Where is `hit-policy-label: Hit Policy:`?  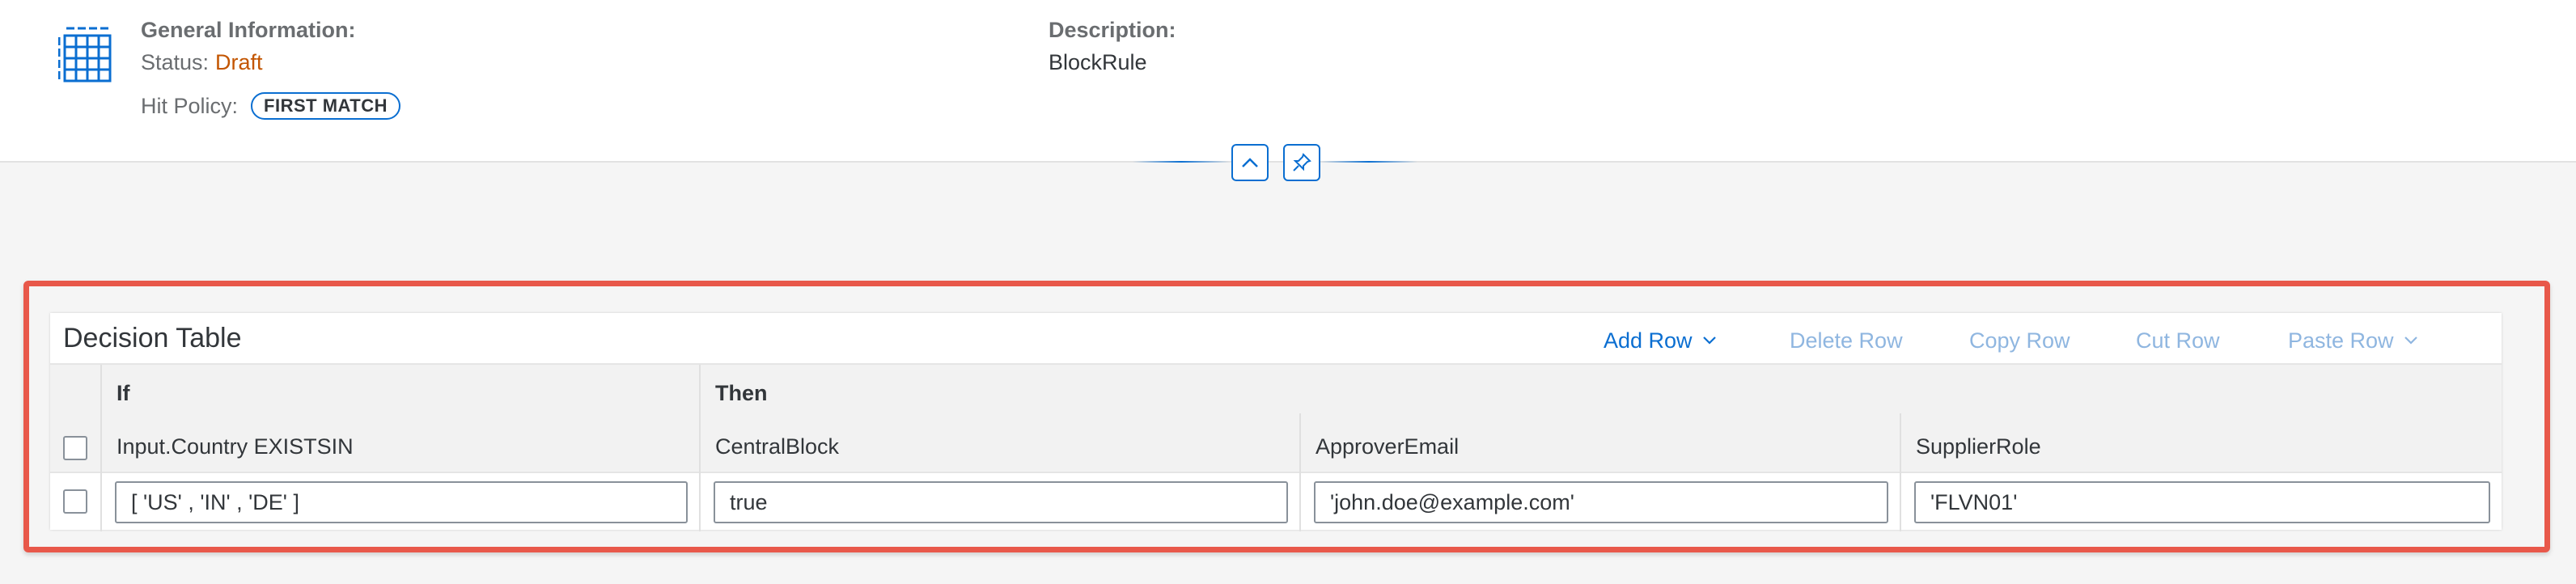 hit-policy-label: Hit Policy: is located at coordinates (190, 105).